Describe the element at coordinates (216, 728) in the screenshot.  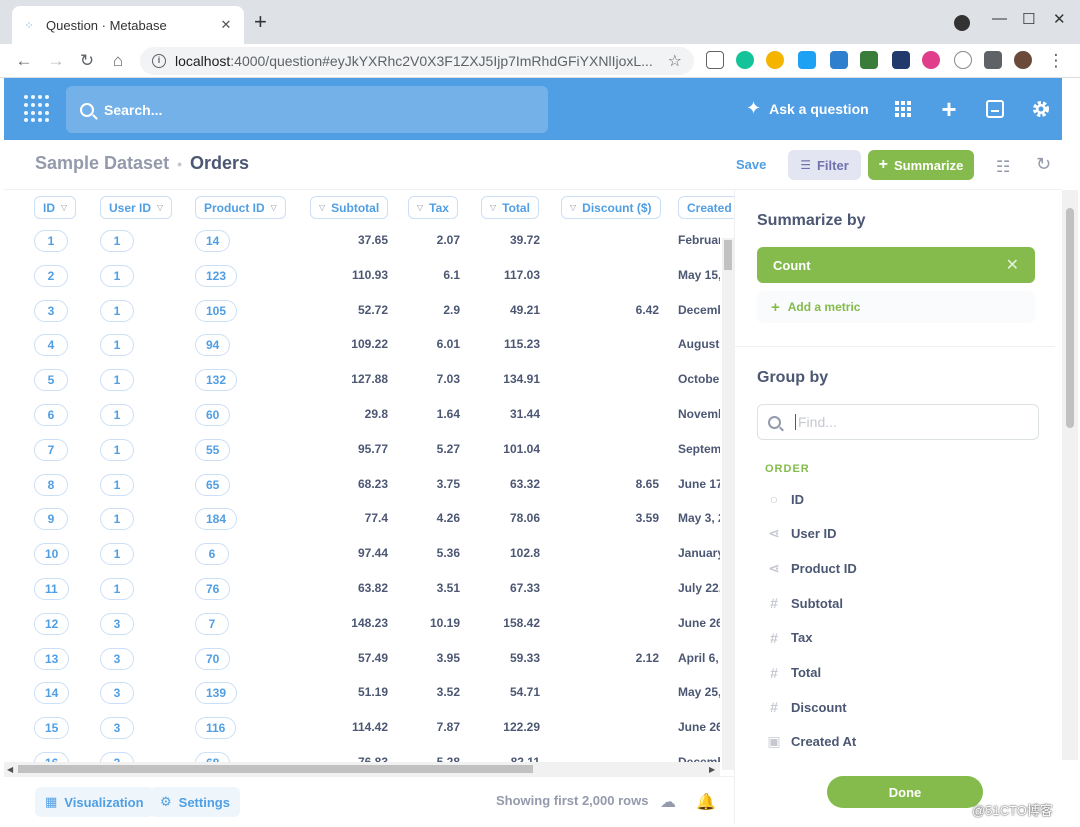
I see `product-id-cell: 116` at that location.